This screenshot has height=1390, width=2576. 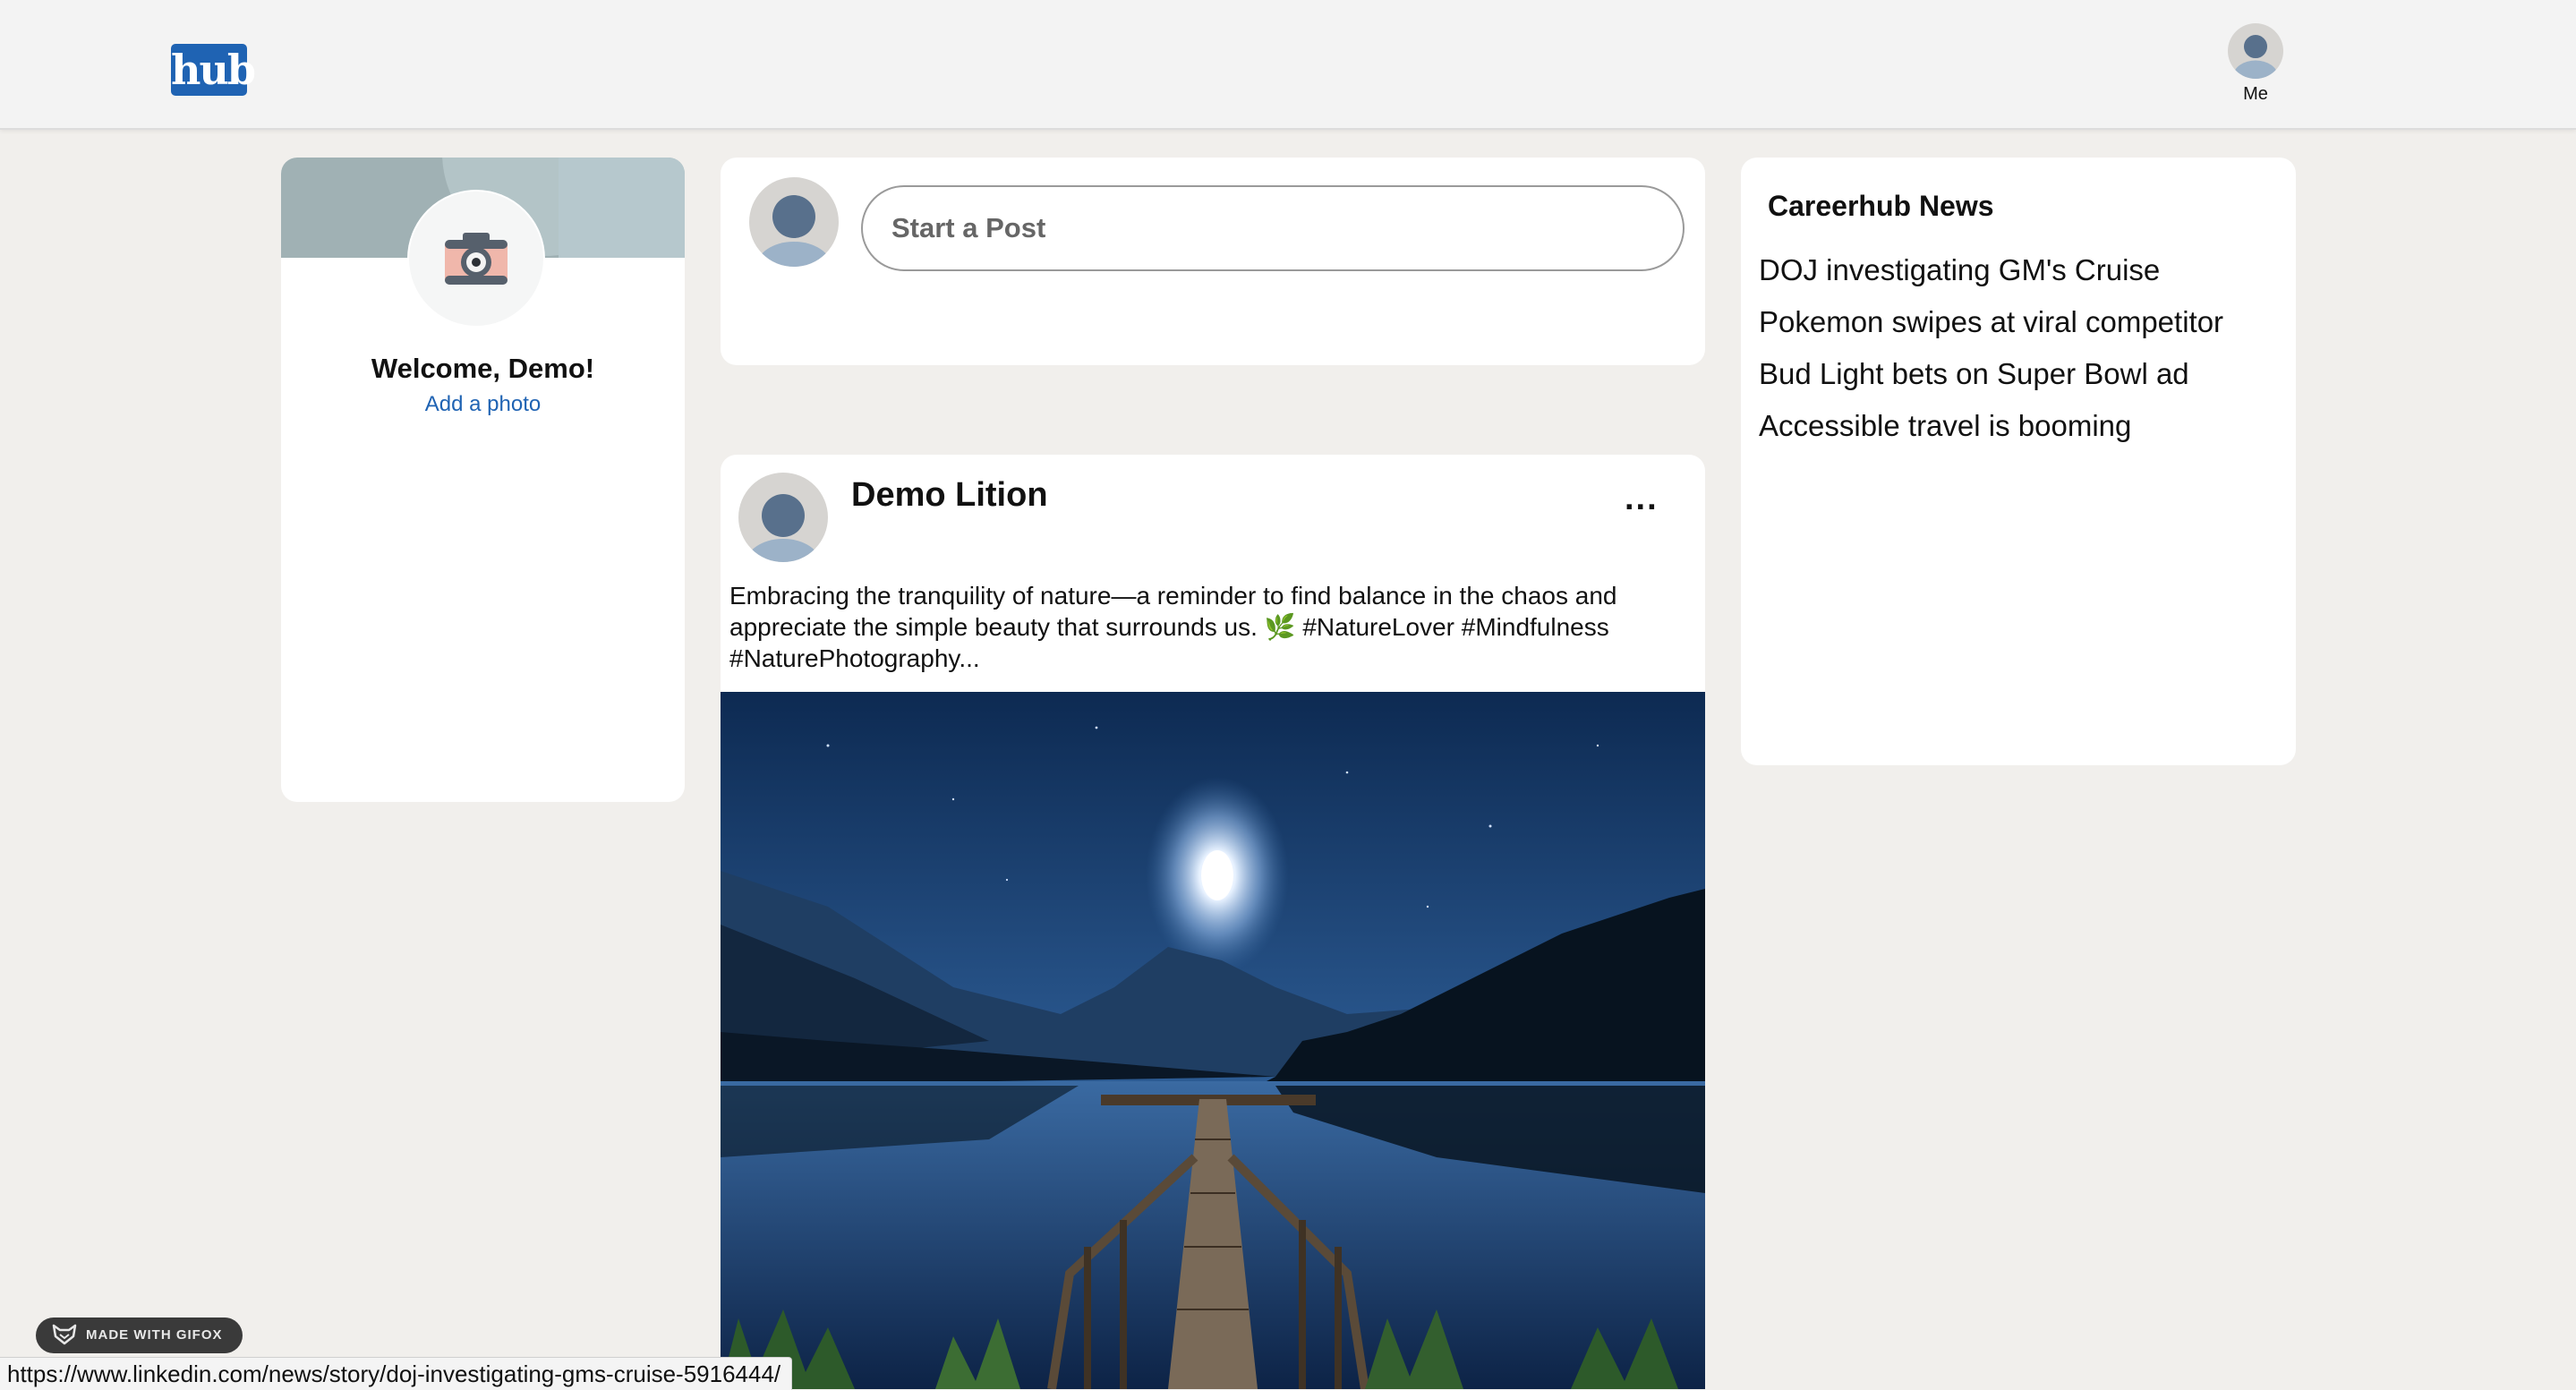 I want to click on post-composer-card: Start a Post, so click(x=1213, y=261).